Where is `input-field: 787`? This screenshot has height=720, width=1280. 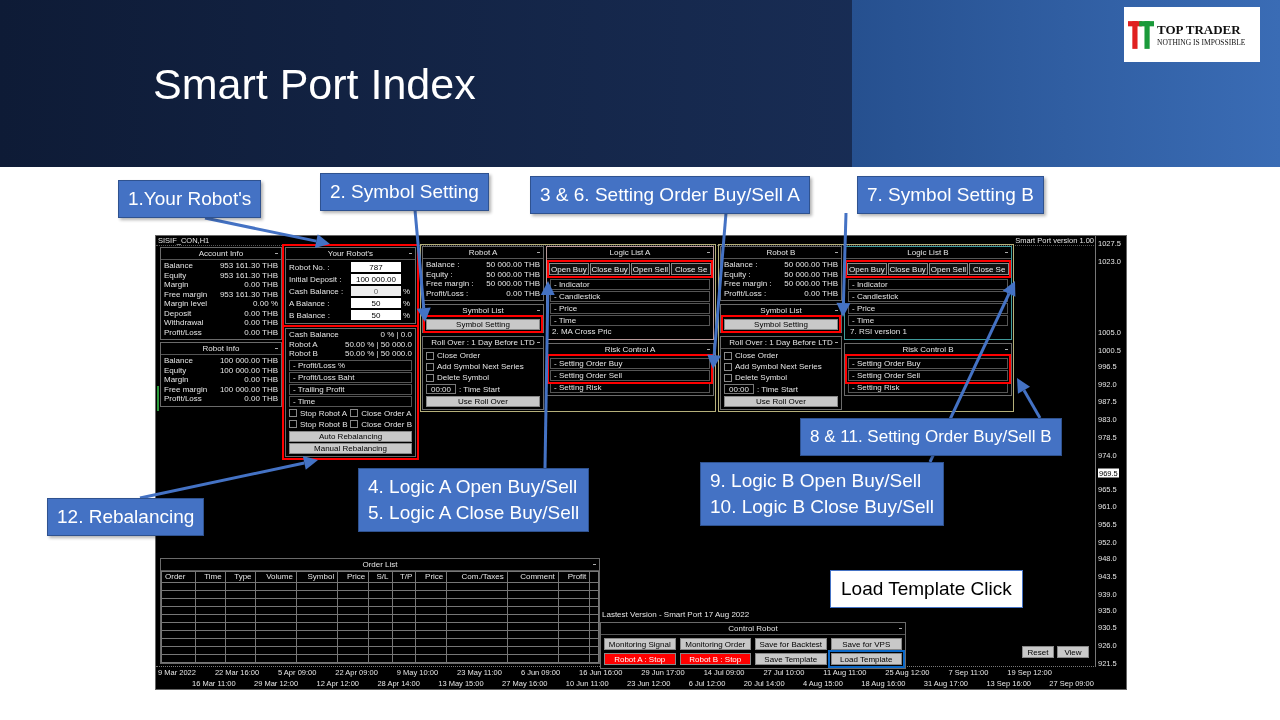 input-field: 787 is located at coordinates (376, 267).